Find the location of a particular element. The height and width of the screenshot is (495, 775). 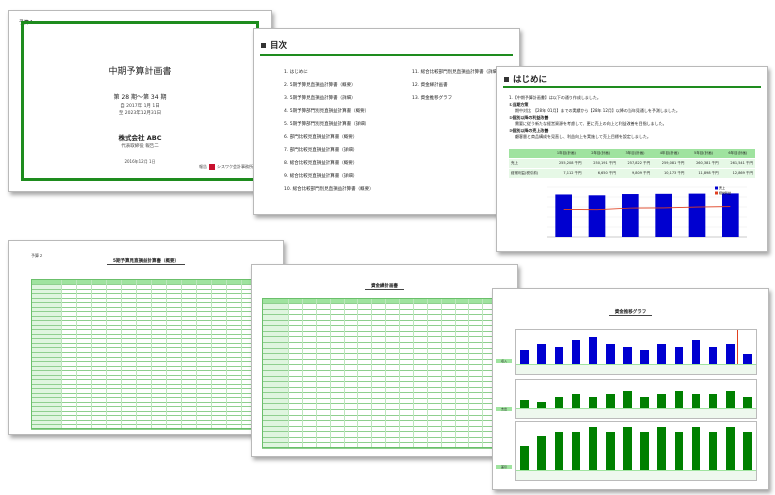

maker-logo-icon is located at coordinates (212, 167).